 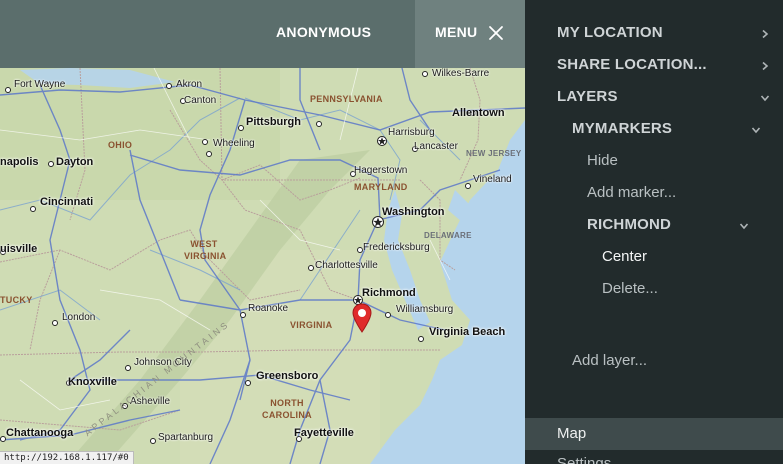 I want to click on map-label-city: Fredericksburg, so click(x=396, y=247).